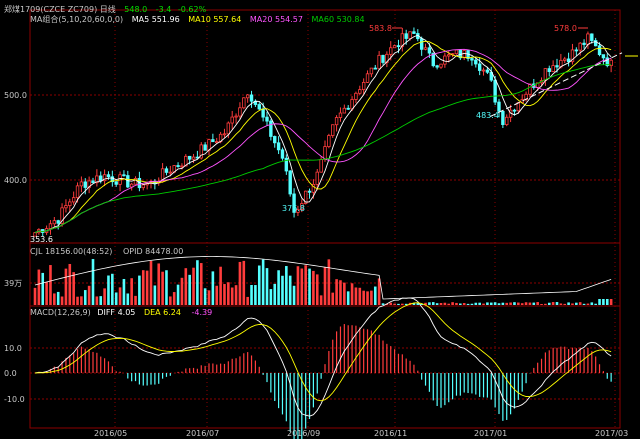 This screenshot has height=439, width=640. I want to click on annotation-low-2: 483.4, so click(487, 115).